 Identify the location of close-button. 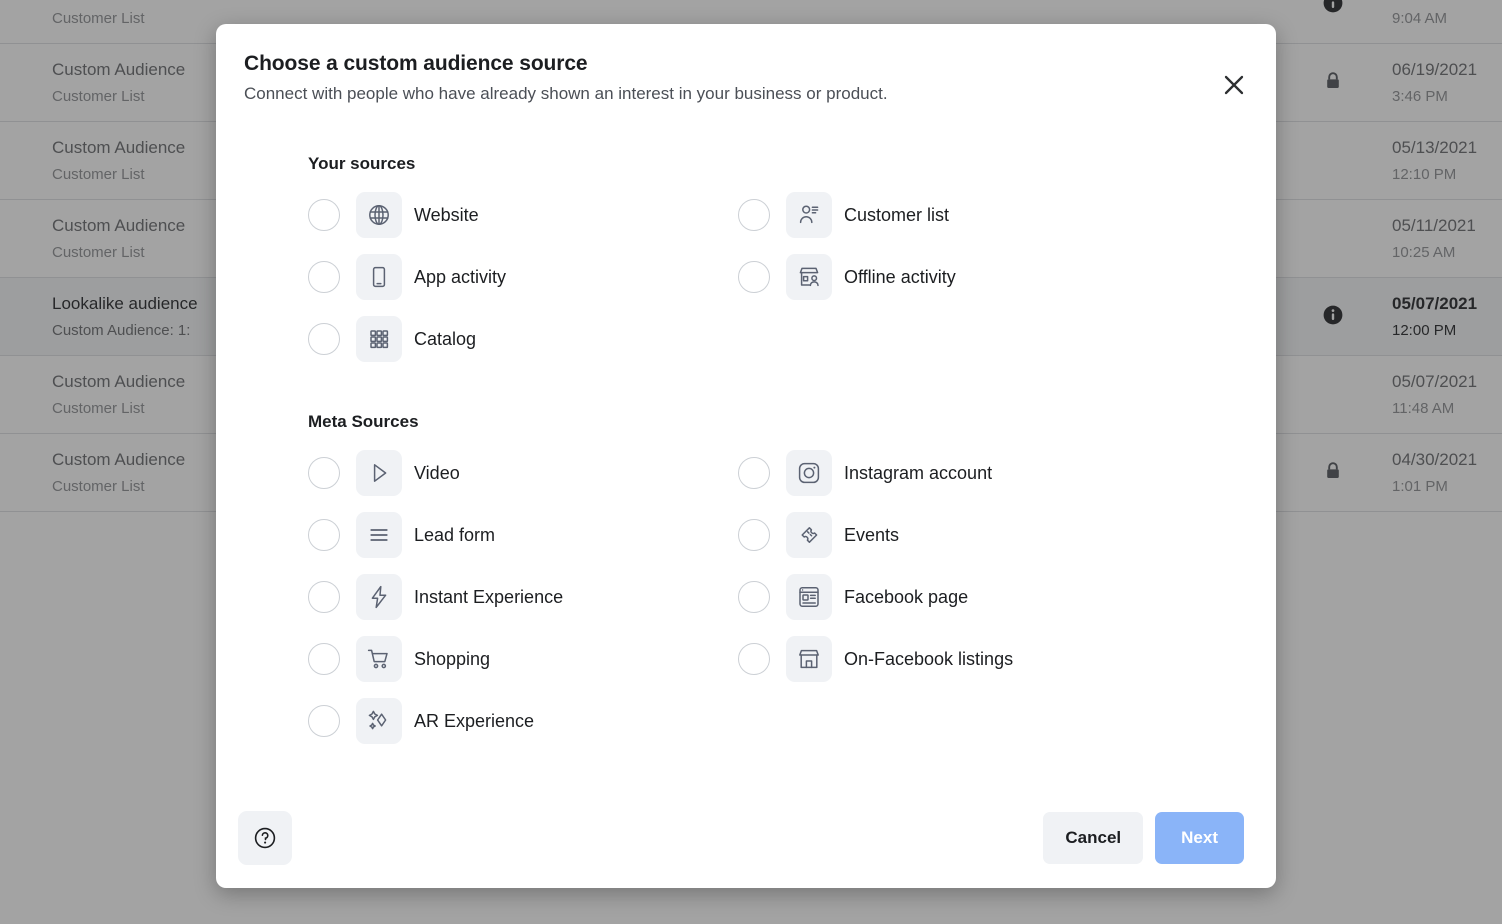
(1234, 85).